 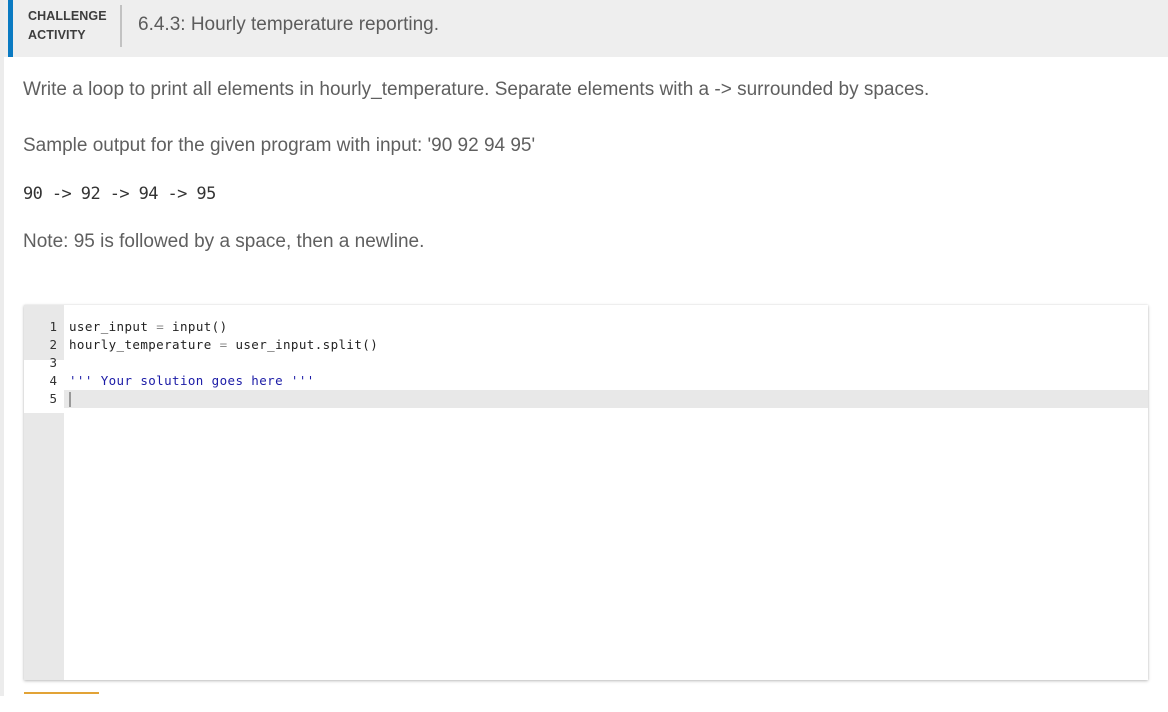 I want to click on line-number: 4, so click(x=53, y=380).